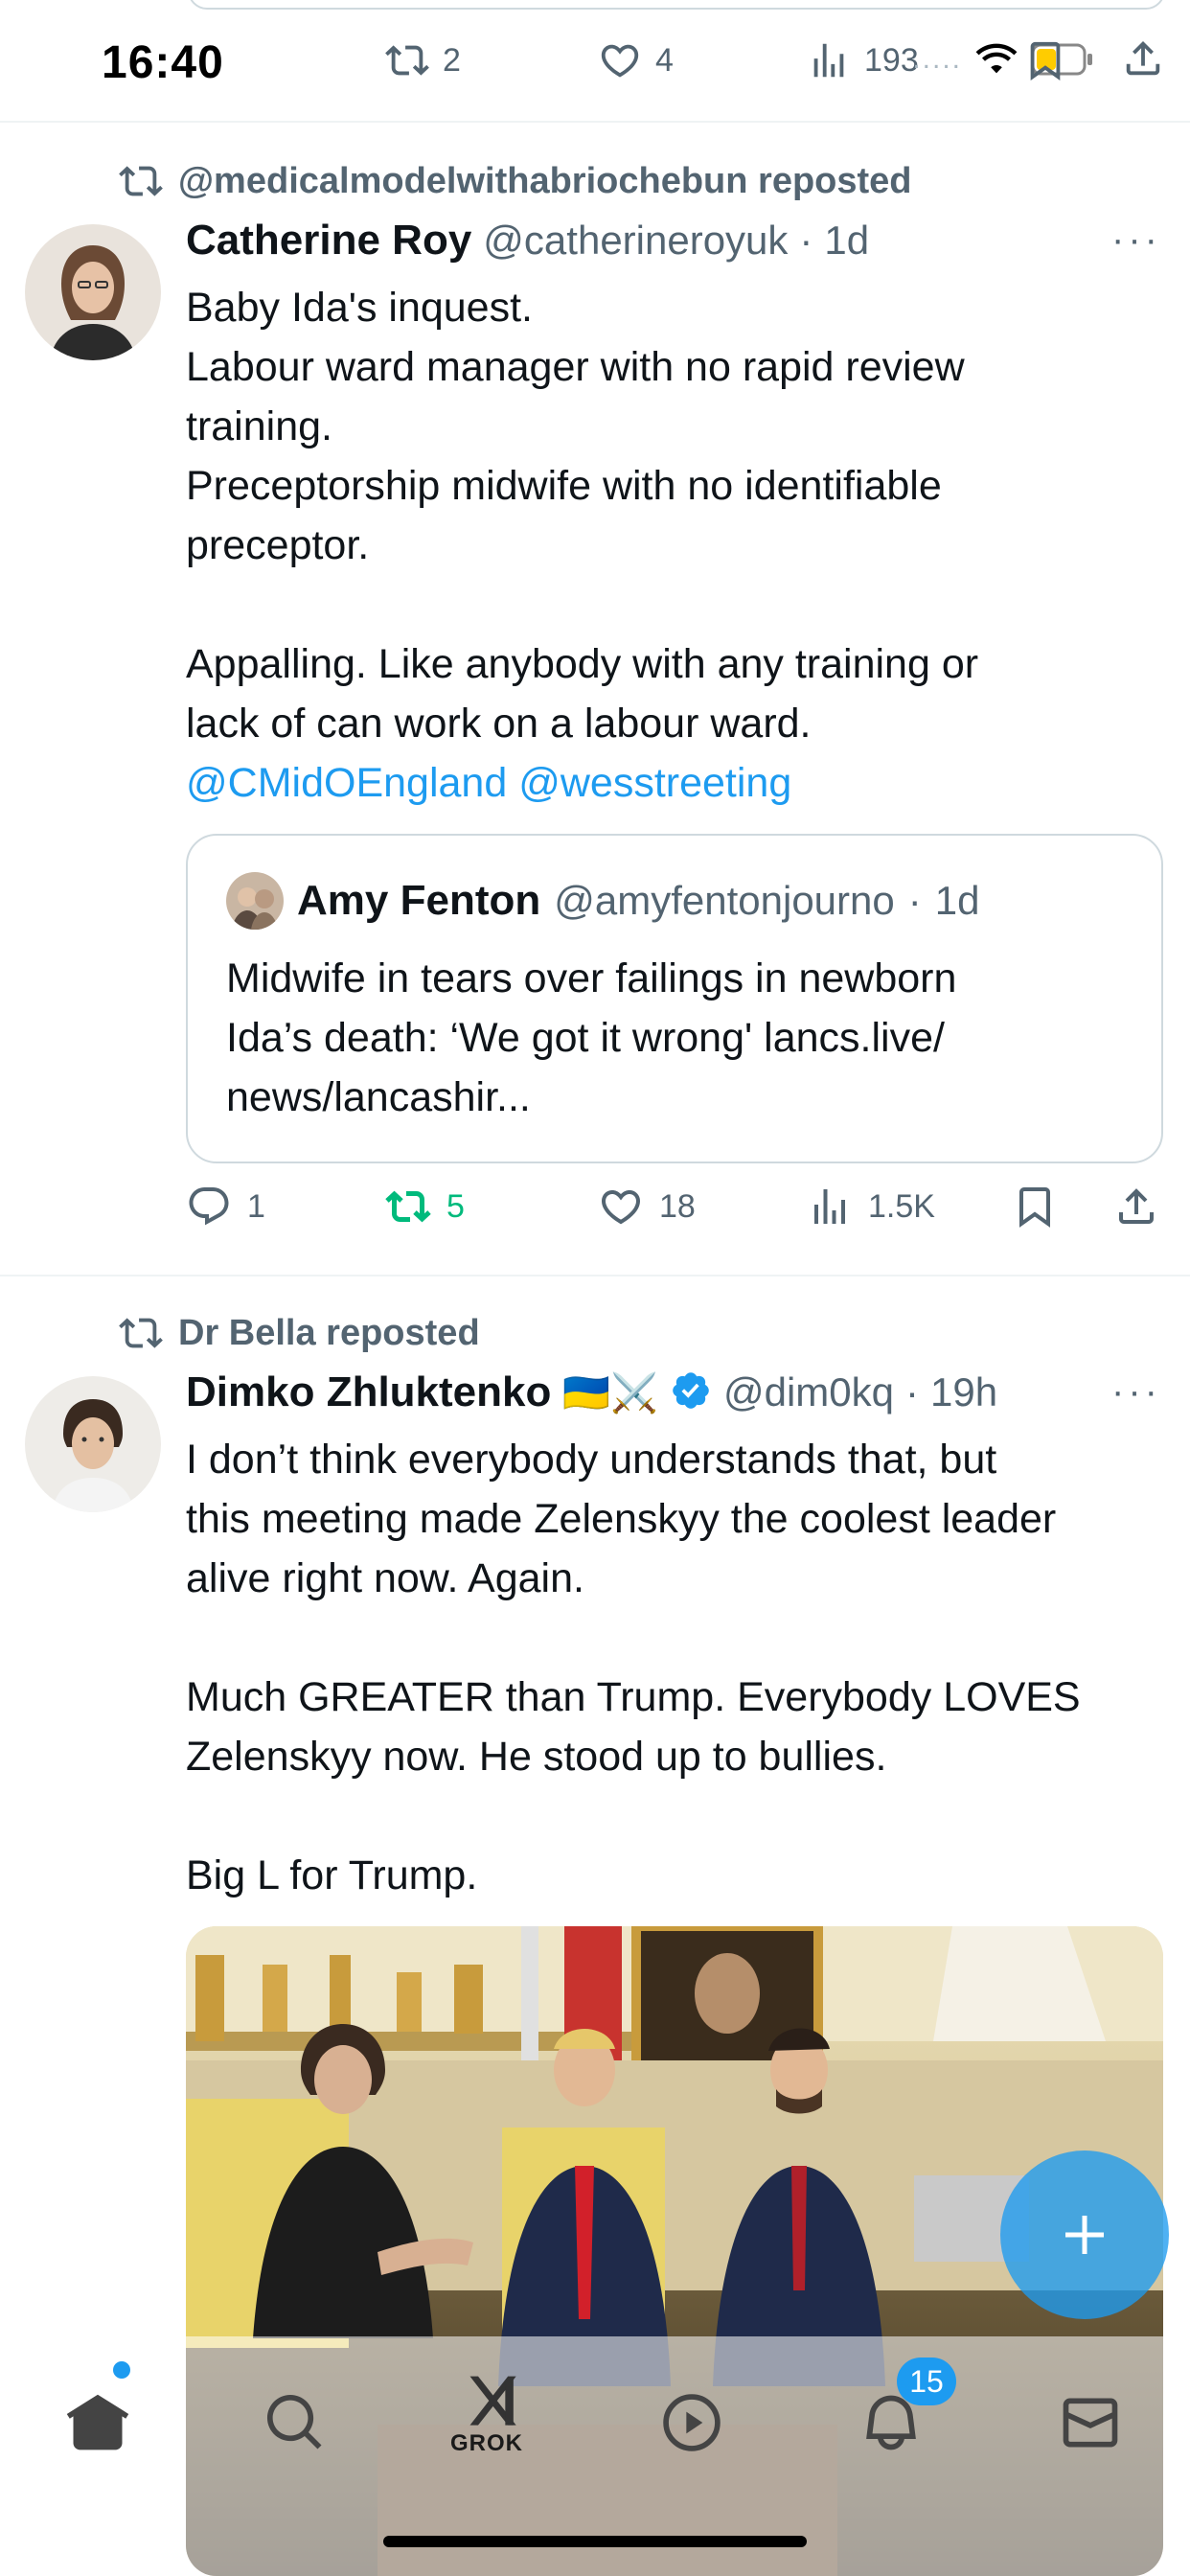 Image resolution: width=1190 pixels, height=2576 pixels. Describe the element at coordinates (863, 60) in the screenshot. I see `previous-views-button: 193` at that location.